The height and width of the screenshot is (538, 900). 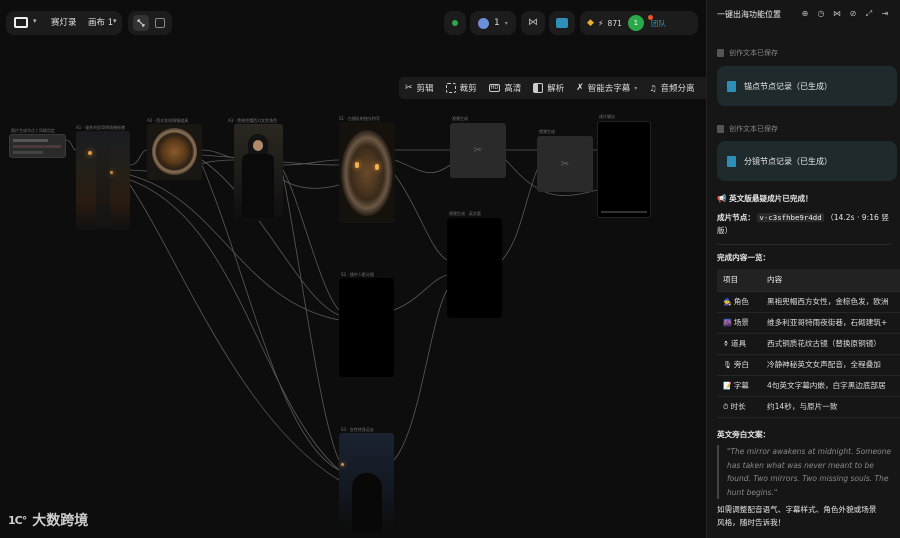 I want to click on character-image-node, so click(x=258, y=172).